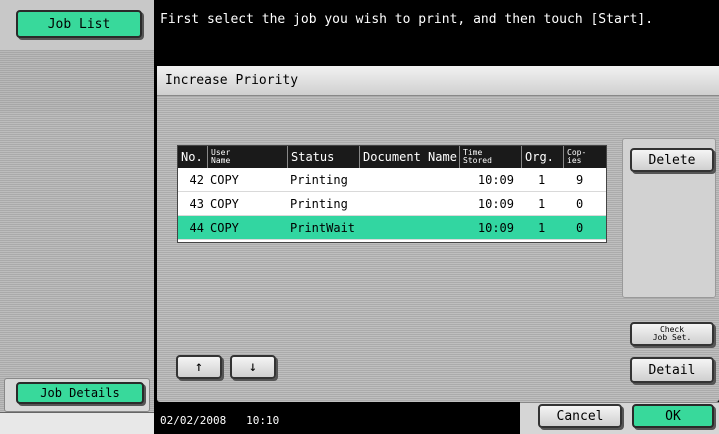 Image resolution: width=719 pixels, height=434 pixels. I want to click on date-time-display: 02/02/2008 10:10, so click(219, 420).